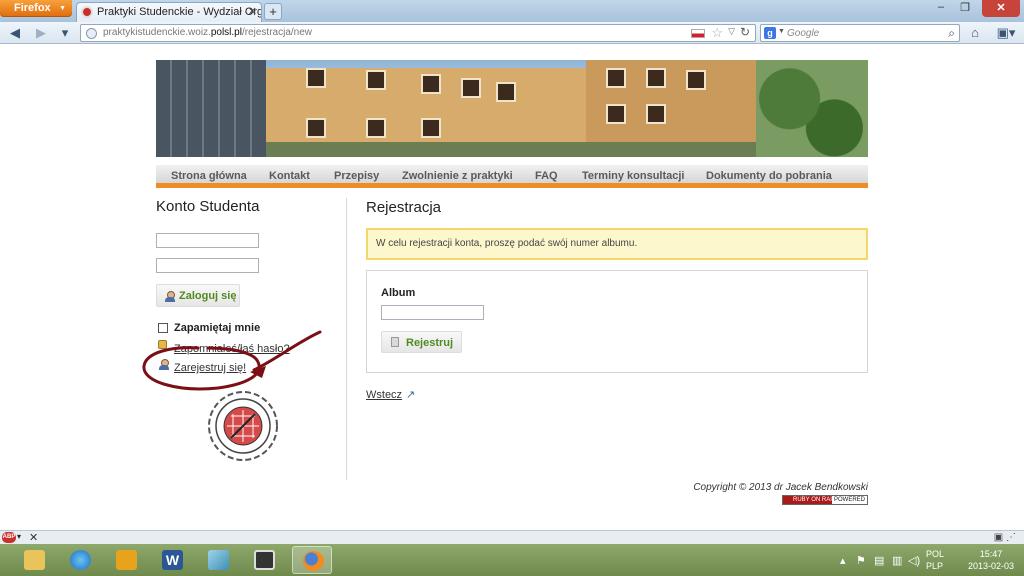 This screenshot has width=1024, height=576. I want to click on restore-window-icon: ❐, so click(965, 7).